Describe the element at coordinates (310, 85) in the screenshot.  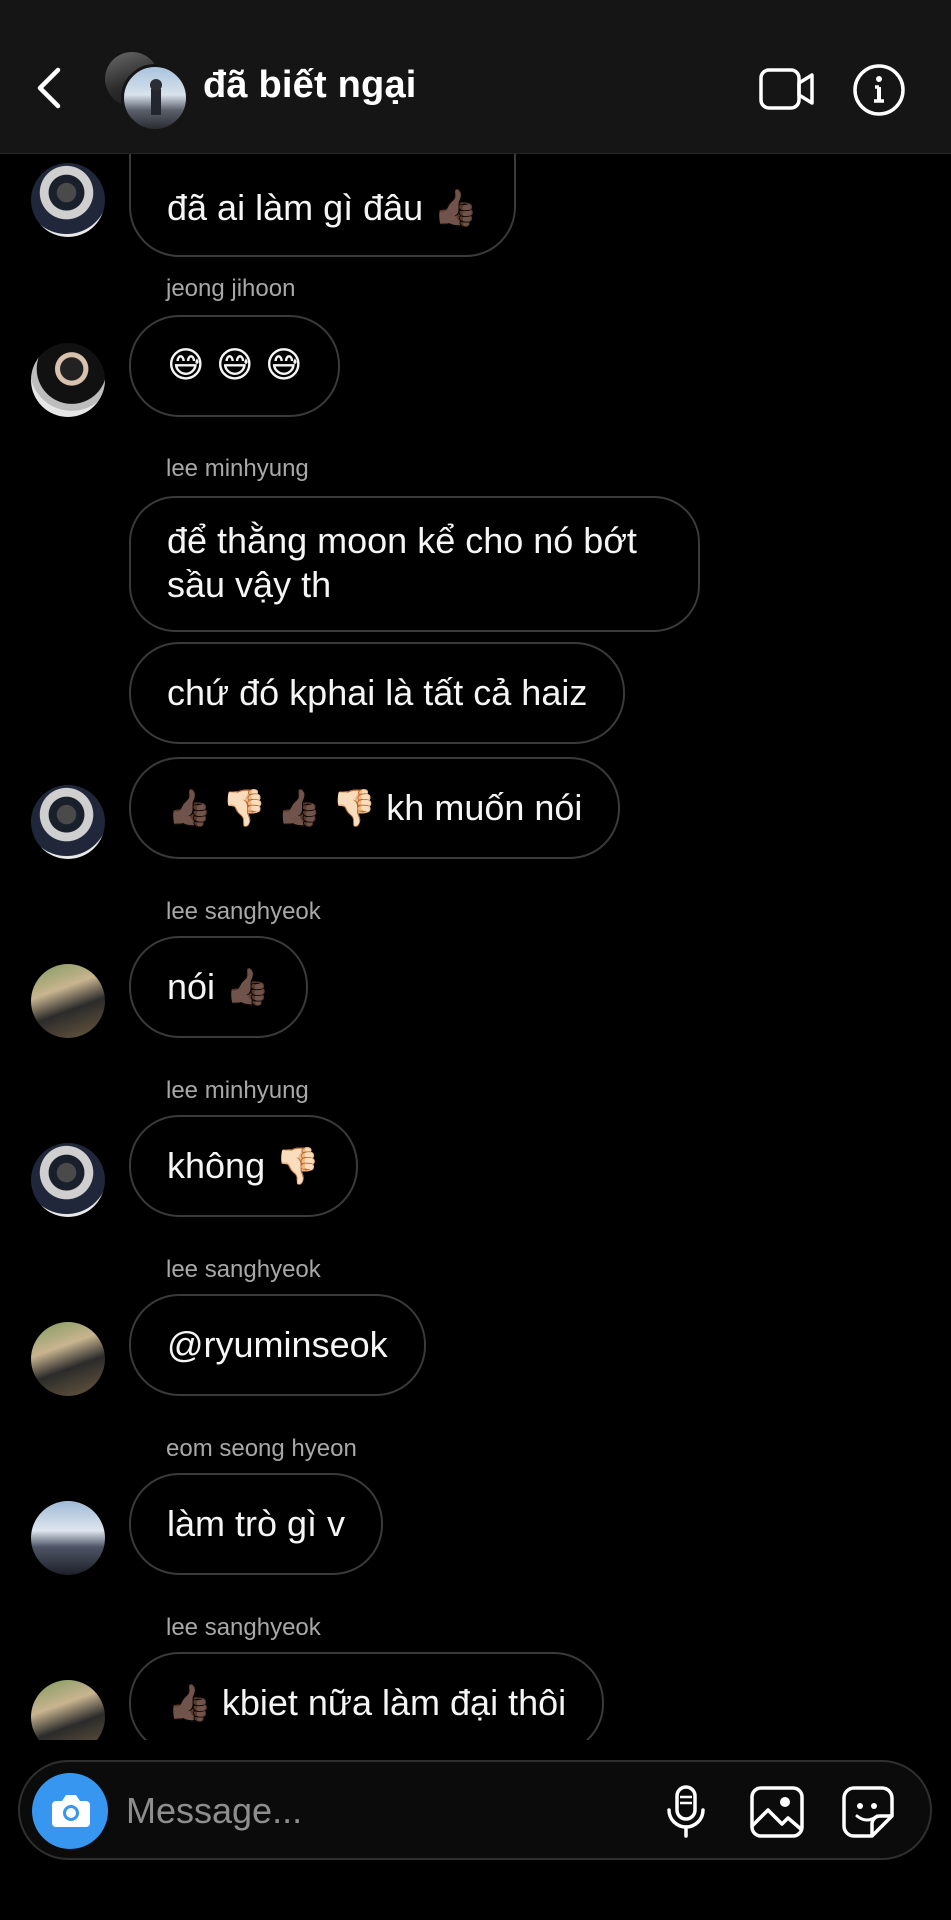
I see `chat-title: đã biết ngại` at that location.